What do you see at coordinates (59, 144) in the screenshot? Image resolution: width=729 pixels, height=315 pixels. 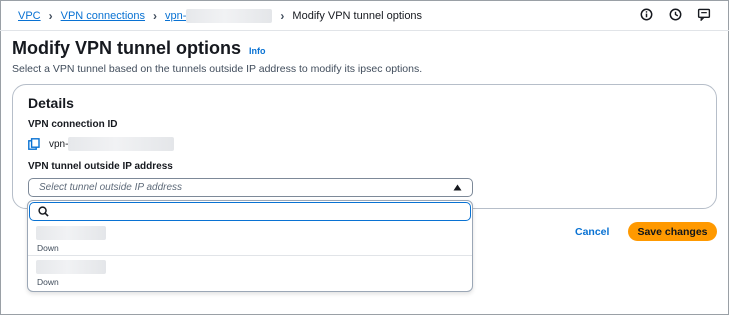 I see `connection-id-value: vpn-` at bounding box center [59, 144].